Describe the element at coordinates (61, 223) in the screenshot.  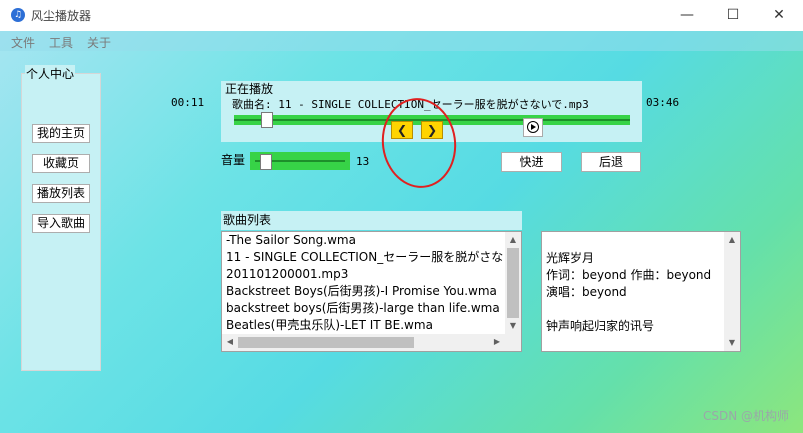
I see `import-songs-button: 导入歌曲` at that location.